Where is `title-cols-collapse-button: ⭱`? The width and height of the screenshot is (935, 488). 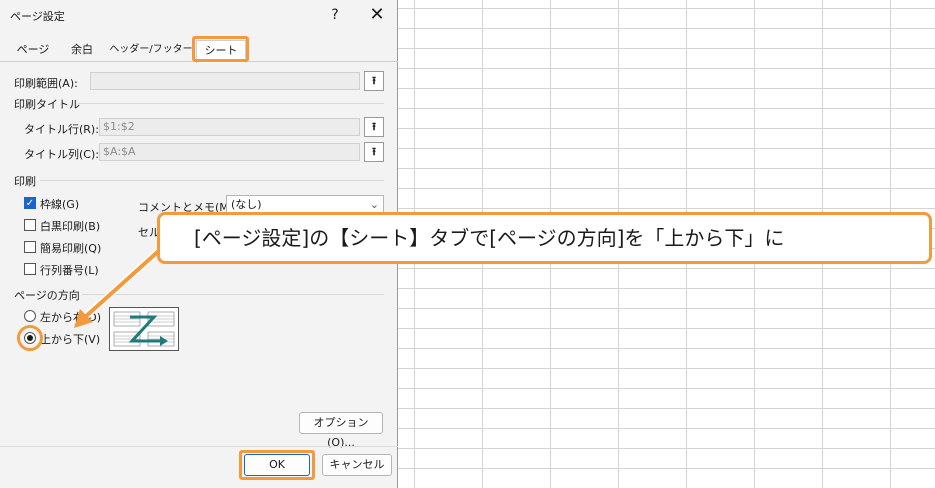
title-cols-collapse-button: ⭱ is located at coordinates (374, 152).